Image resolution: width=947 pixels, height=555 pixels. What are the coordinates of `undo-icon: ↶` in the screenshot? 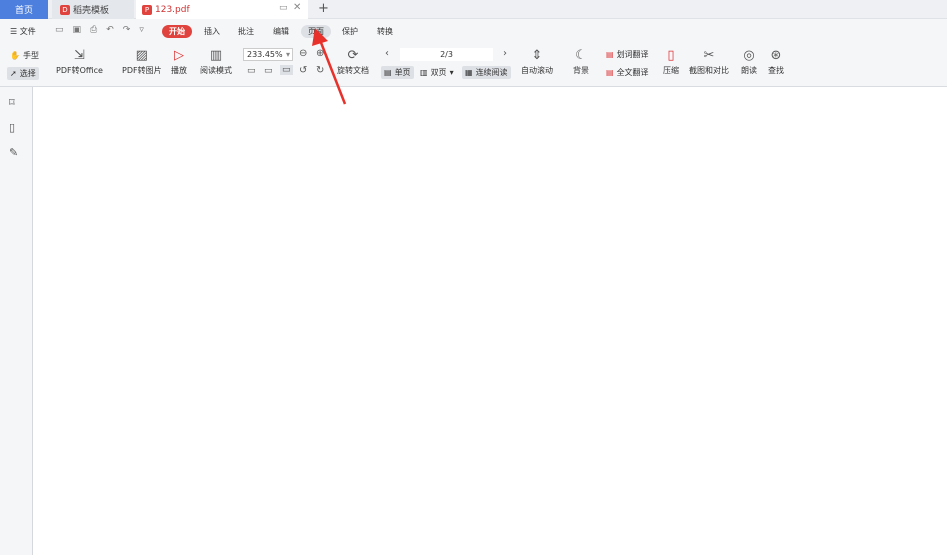 It's located at (110, 30).